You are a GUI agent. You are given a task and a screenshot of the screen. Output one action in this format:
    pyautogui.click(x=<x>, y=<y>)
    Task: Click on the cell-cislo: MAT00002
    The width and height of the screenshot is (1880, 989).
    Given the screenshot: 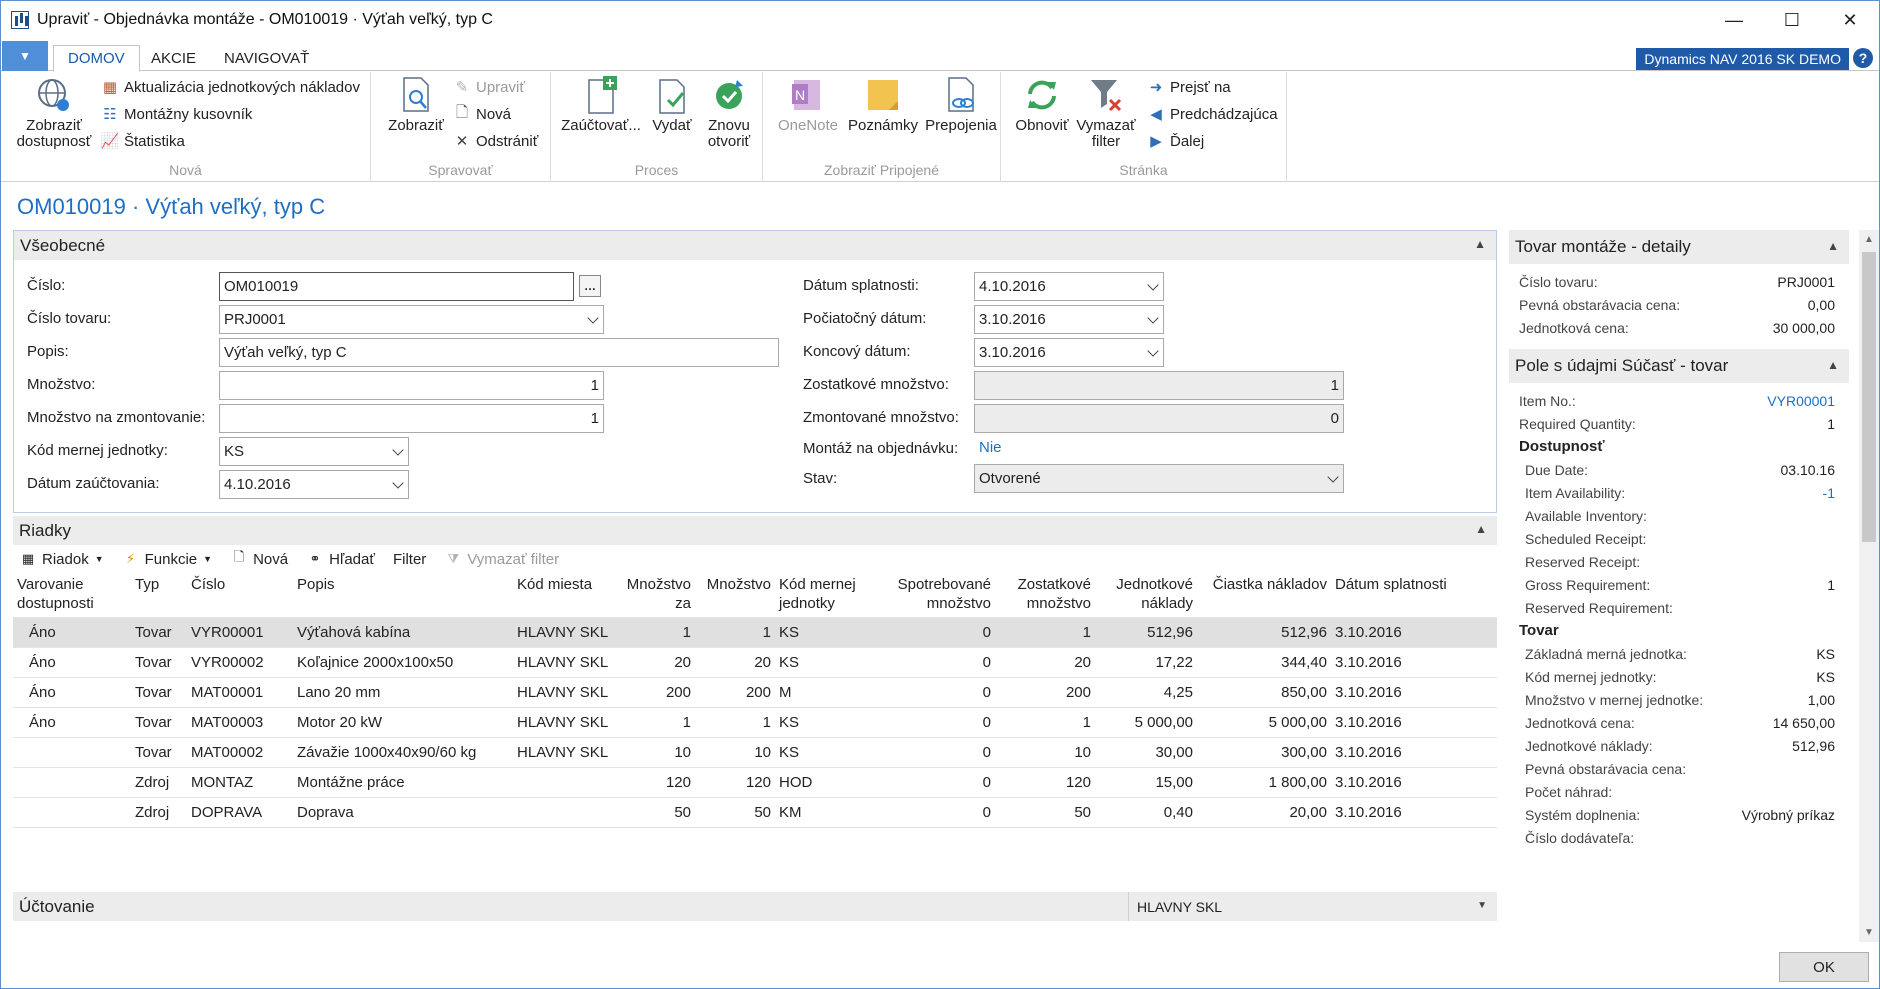 What is the action you would take?
    pyautogui.click(x=240, y=751)
    